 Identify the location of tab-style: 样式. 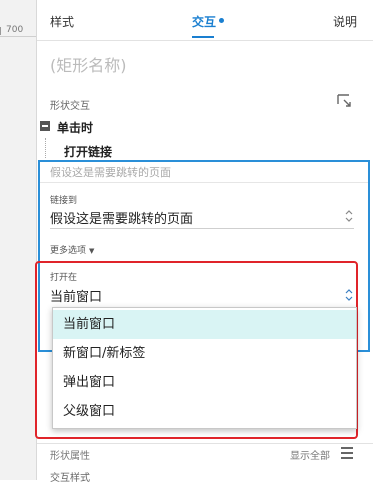
(62, 21).